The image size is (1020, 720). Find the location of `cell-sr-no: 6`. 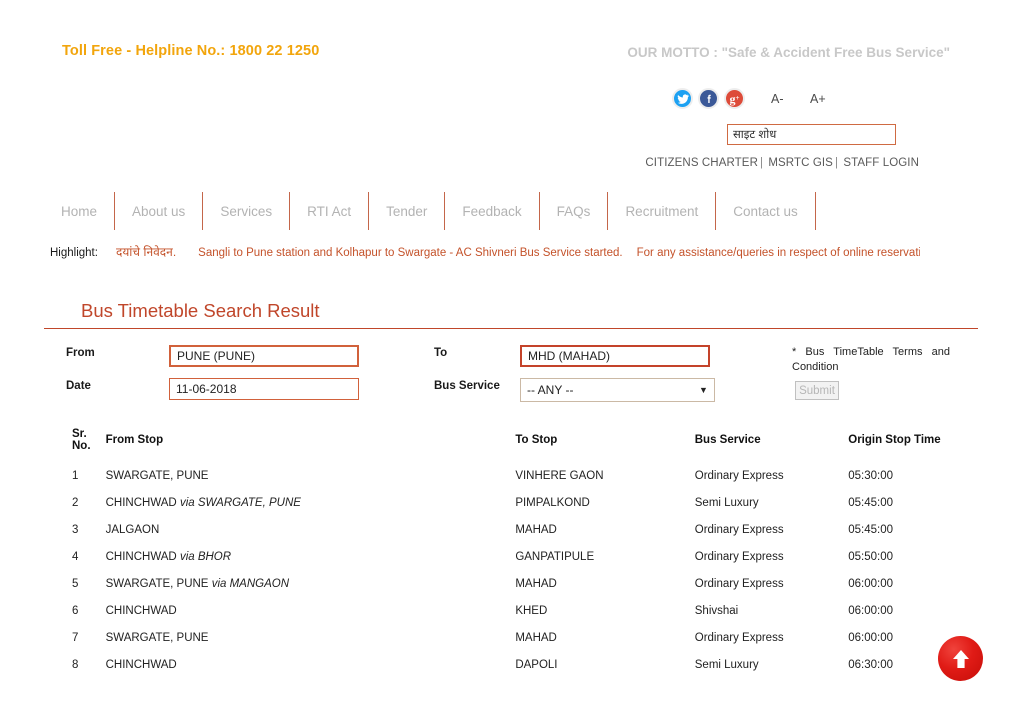

cell-sr-no: 6 is located at coordinates (75, 611).